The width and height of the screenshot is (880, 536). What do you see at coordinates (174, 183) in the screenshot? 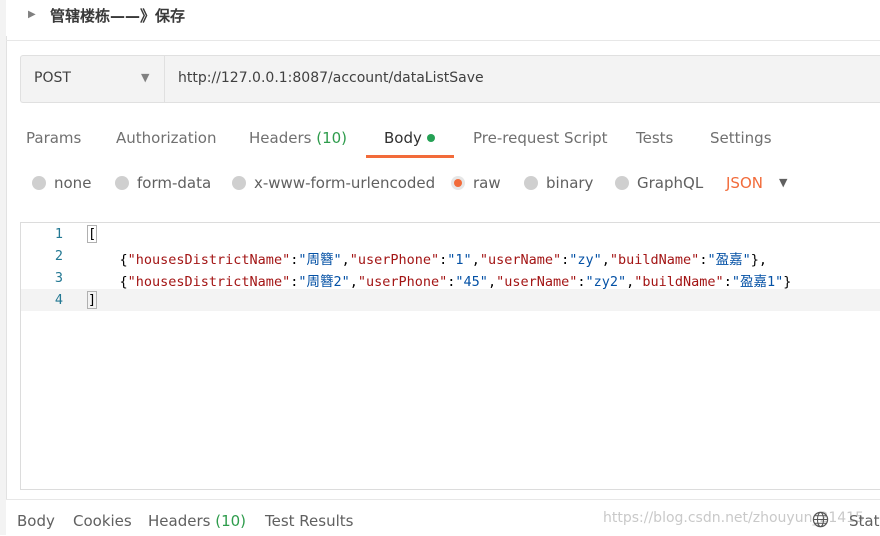
I see `radio-label: form-data` at bounding box center [174, 183].